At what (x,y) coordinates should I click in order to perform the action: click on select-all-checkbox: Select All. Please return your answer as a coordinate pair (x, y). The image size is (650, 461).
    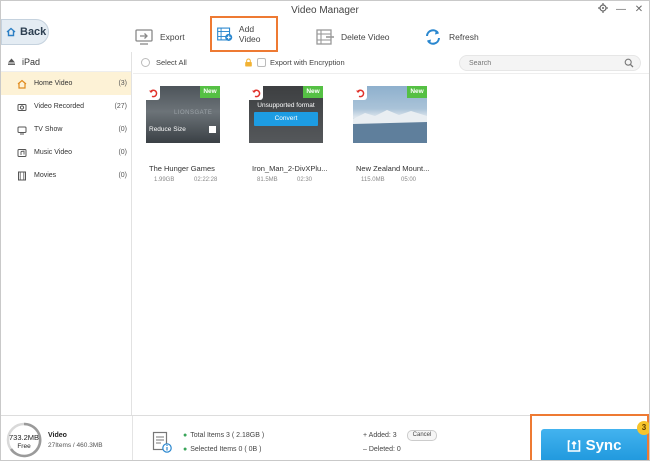
    Looking at the image, I should click on (164, 62).